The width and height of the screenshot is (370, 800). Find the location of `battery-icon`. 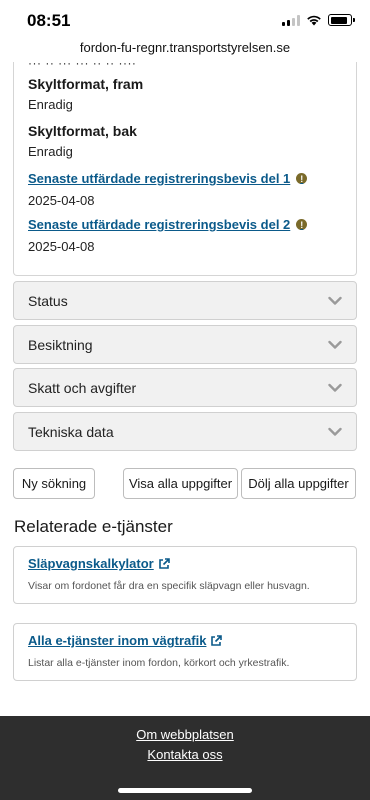

battery-icon is located at coordinates (341, 20).